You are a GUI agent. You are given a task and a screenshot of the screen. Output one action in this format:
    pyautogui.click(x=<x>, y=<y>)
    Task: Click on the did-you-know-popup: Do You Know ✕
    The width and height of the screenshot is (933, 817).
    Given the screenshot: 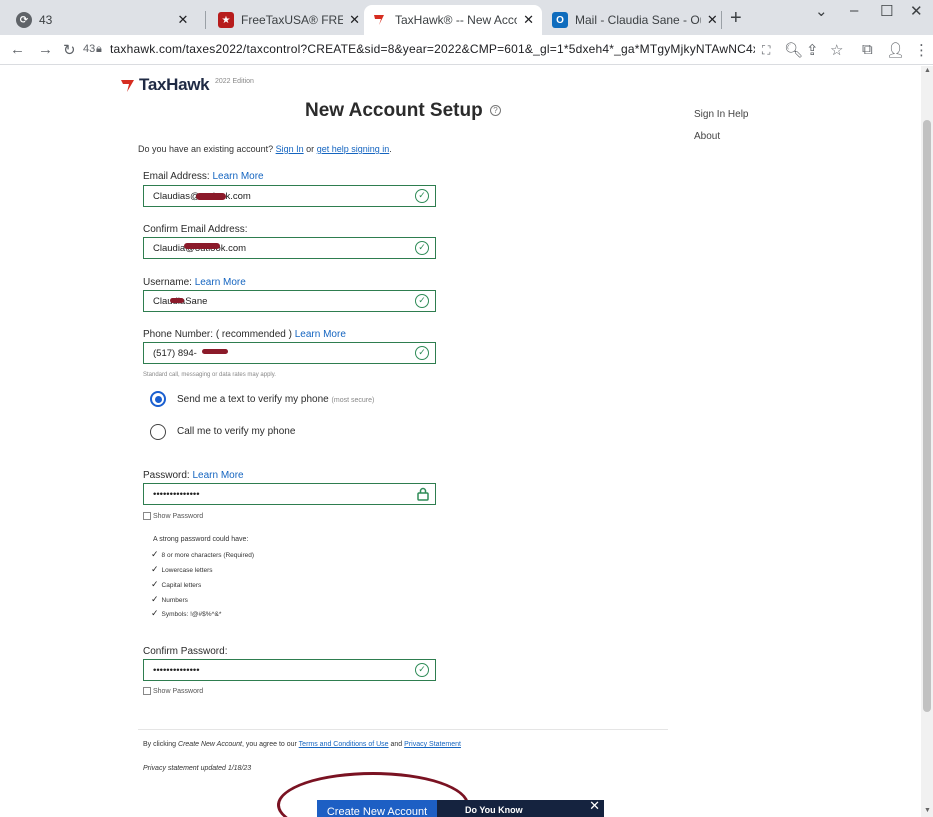 What is the action you would take?
    pyautogui.click(x=520, y=807)
    